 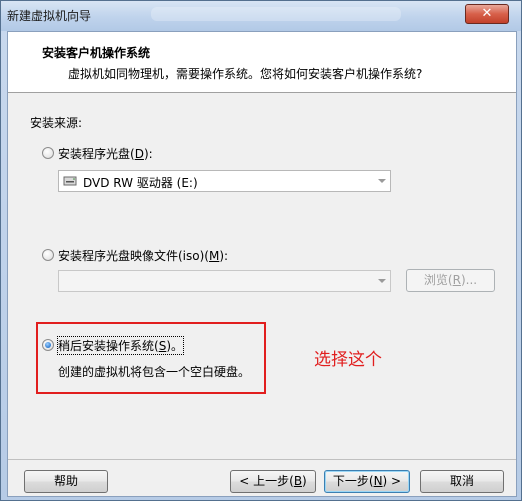 I want to click on annotation-text: 选择这个, so click(x=348, y=360).